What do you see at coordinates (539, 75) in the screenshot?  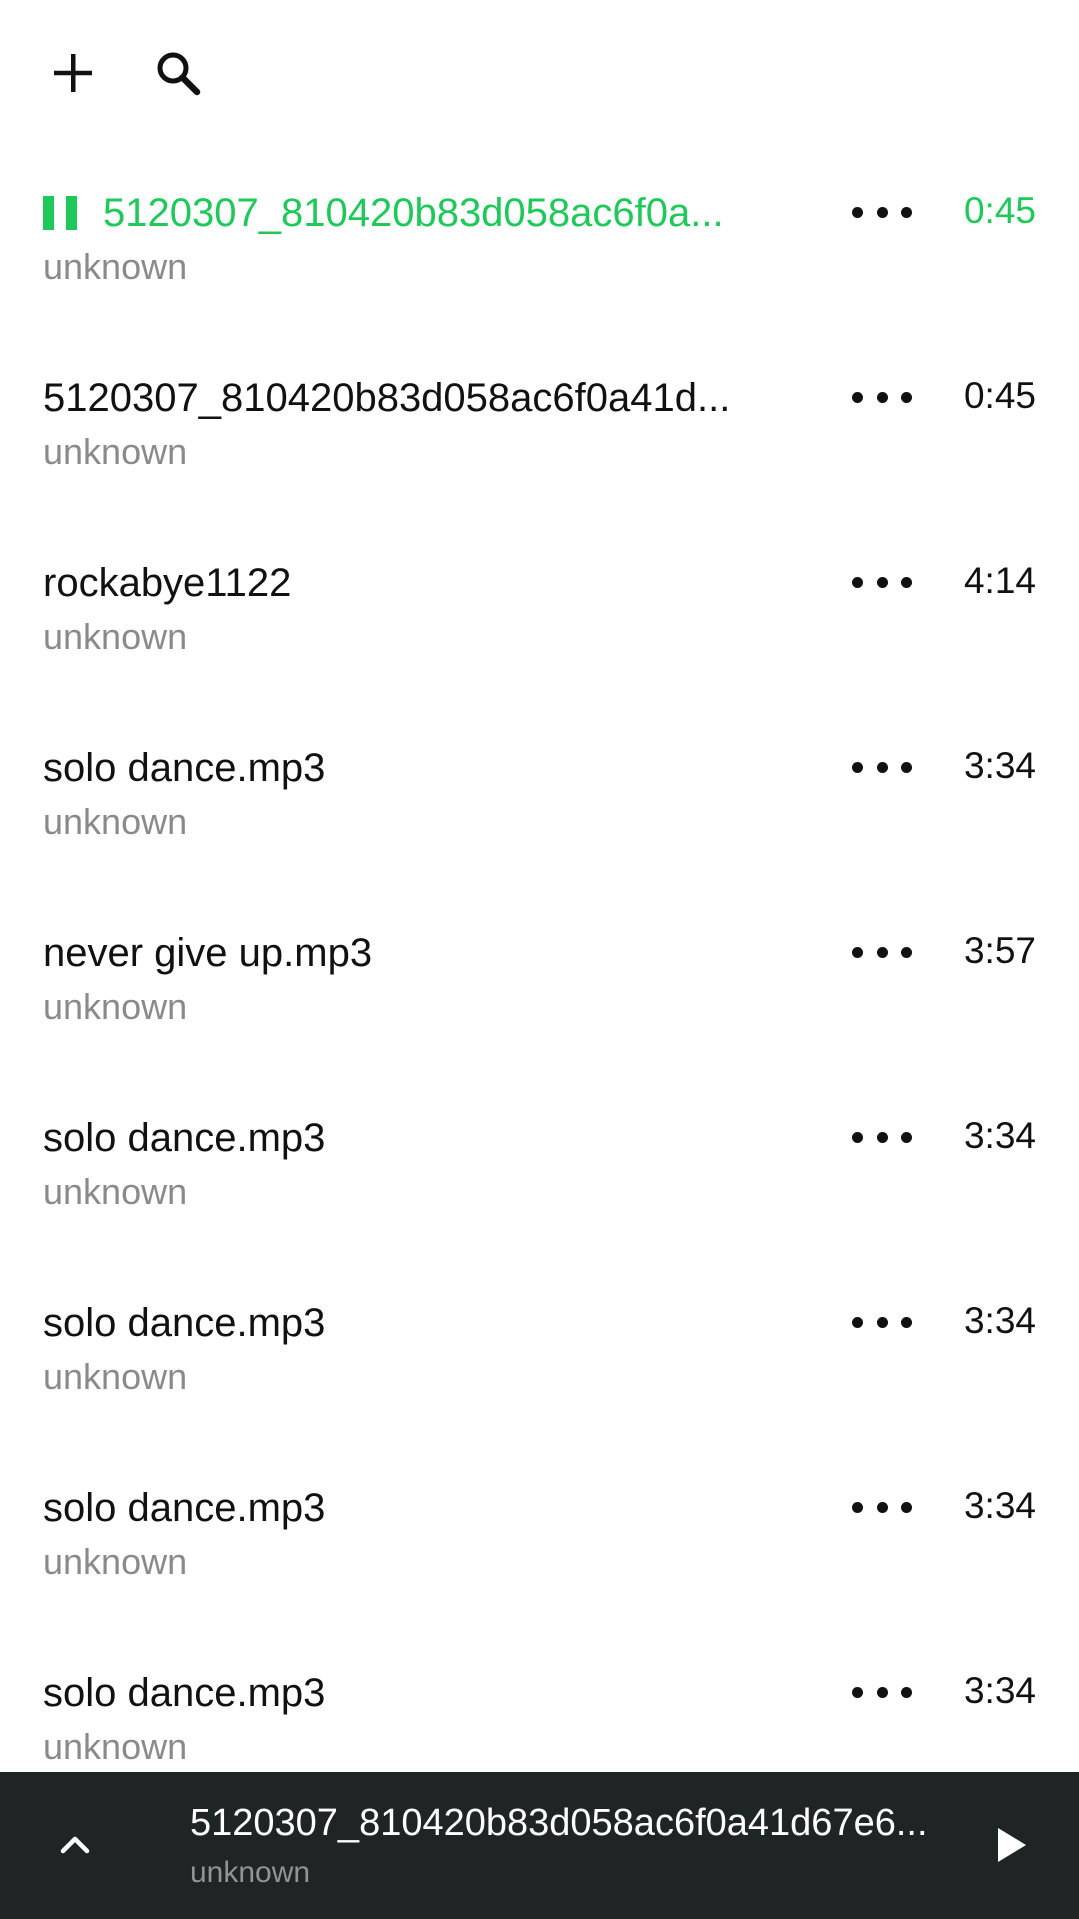 I see `top-toolbar` at bounding box center [539, 75].